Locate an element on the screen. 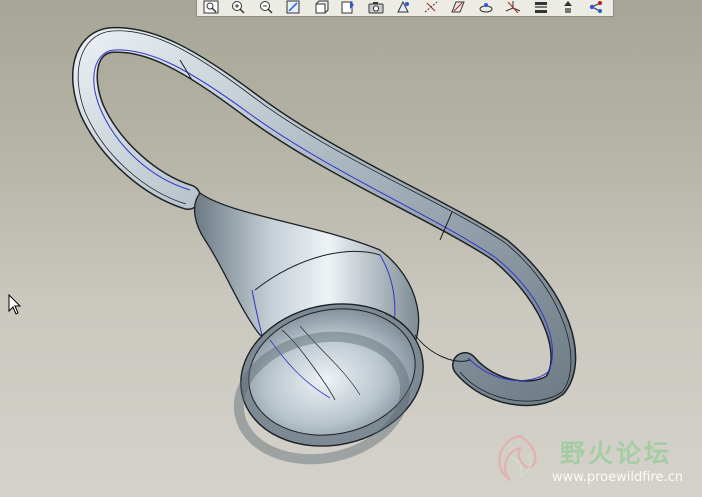 This screenshot has width=702, height=497. coordinate-systems-icon is located at coordinates (513, 9).